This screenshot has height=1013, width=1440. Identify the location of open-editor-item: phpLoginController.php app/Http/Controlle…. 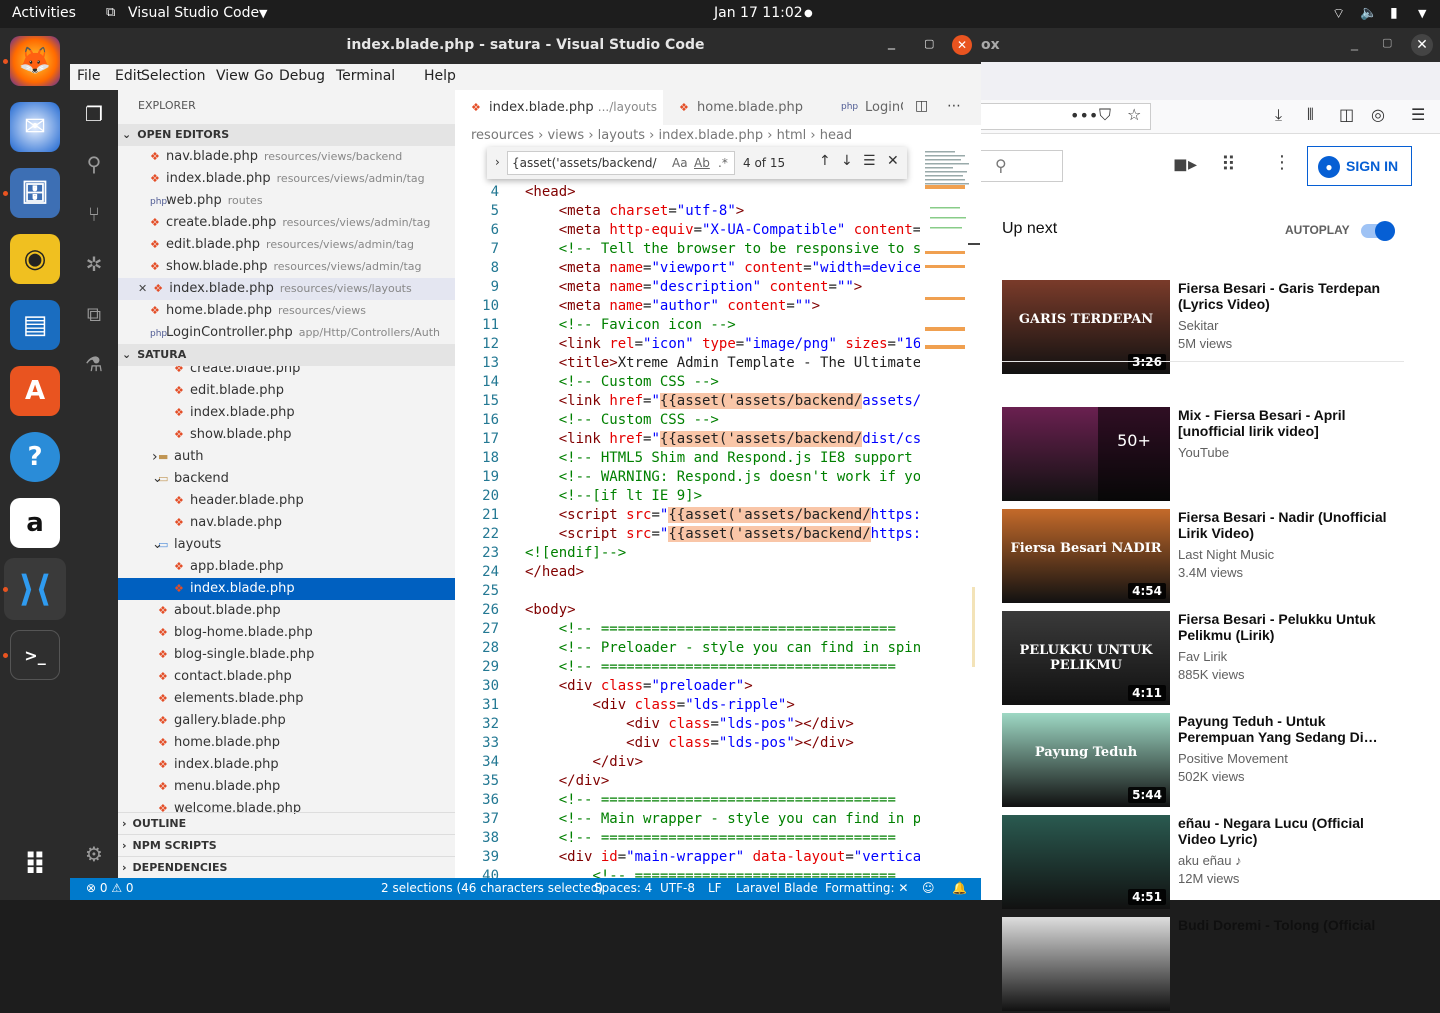
(286, 333).